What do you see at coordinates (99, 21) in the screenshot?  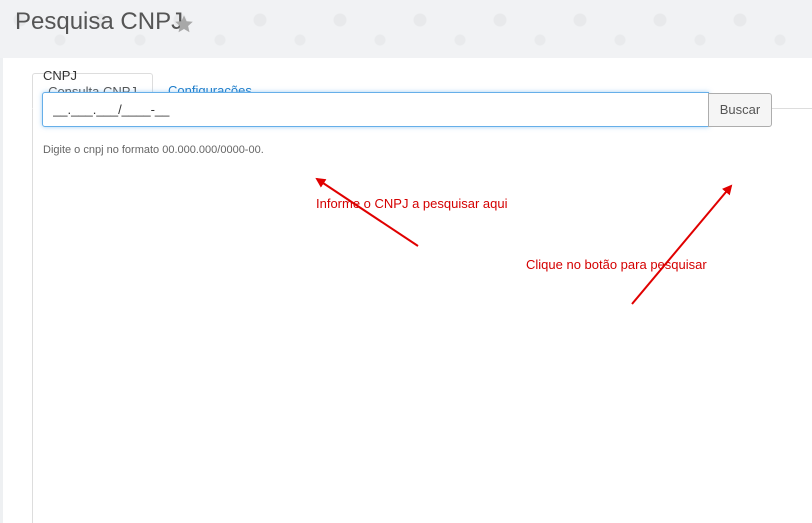 I see `page-title: Pesquisa CNPJ` at bounding box center [99, 21].